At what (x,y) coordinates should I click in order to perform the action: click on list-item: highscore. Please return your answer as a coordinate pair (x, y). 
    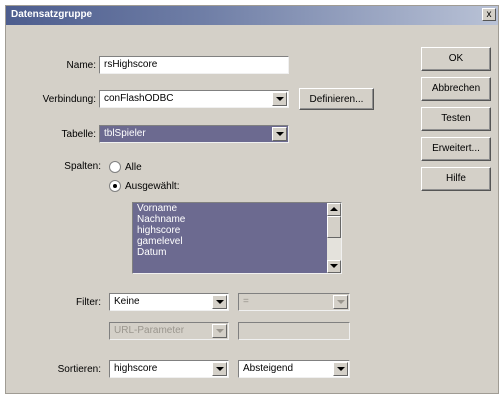
    Looking at the image, I should click on (237, 230).